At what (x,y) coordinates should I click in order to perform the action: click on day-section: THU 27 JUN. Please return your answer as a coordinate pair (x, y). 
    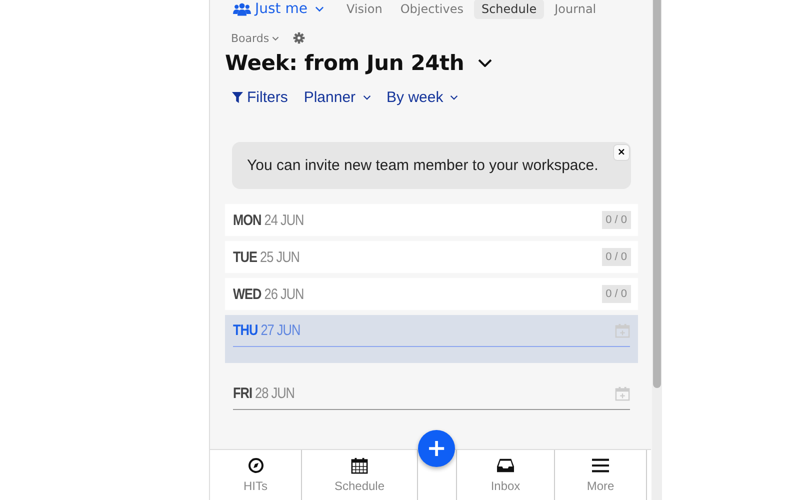
    Looking at the image, I should click on (431, 339).